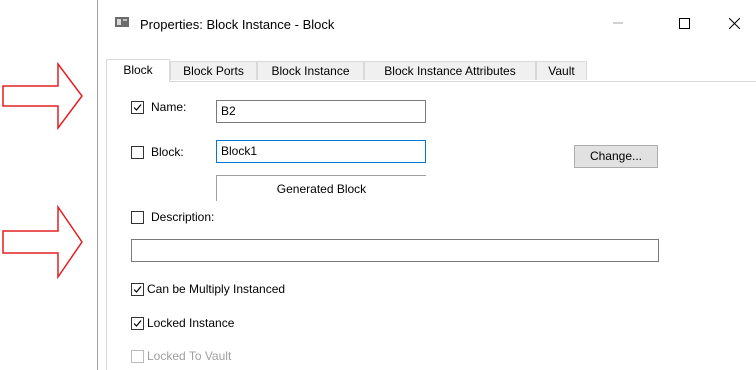 The image size is (756, 370). I want to click on locked-instance-checkbox, so click(137, 323).